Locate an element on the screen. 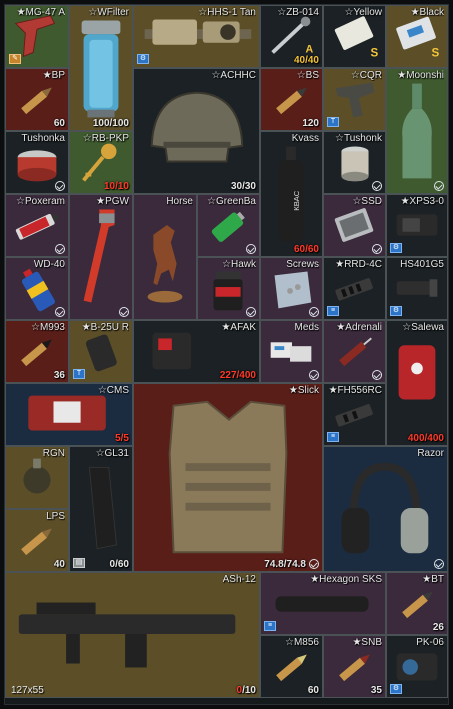 The width and height of the screenshot is (453, 709). item-yellow: S ☆Yellow is located at coordinates (354, 36).